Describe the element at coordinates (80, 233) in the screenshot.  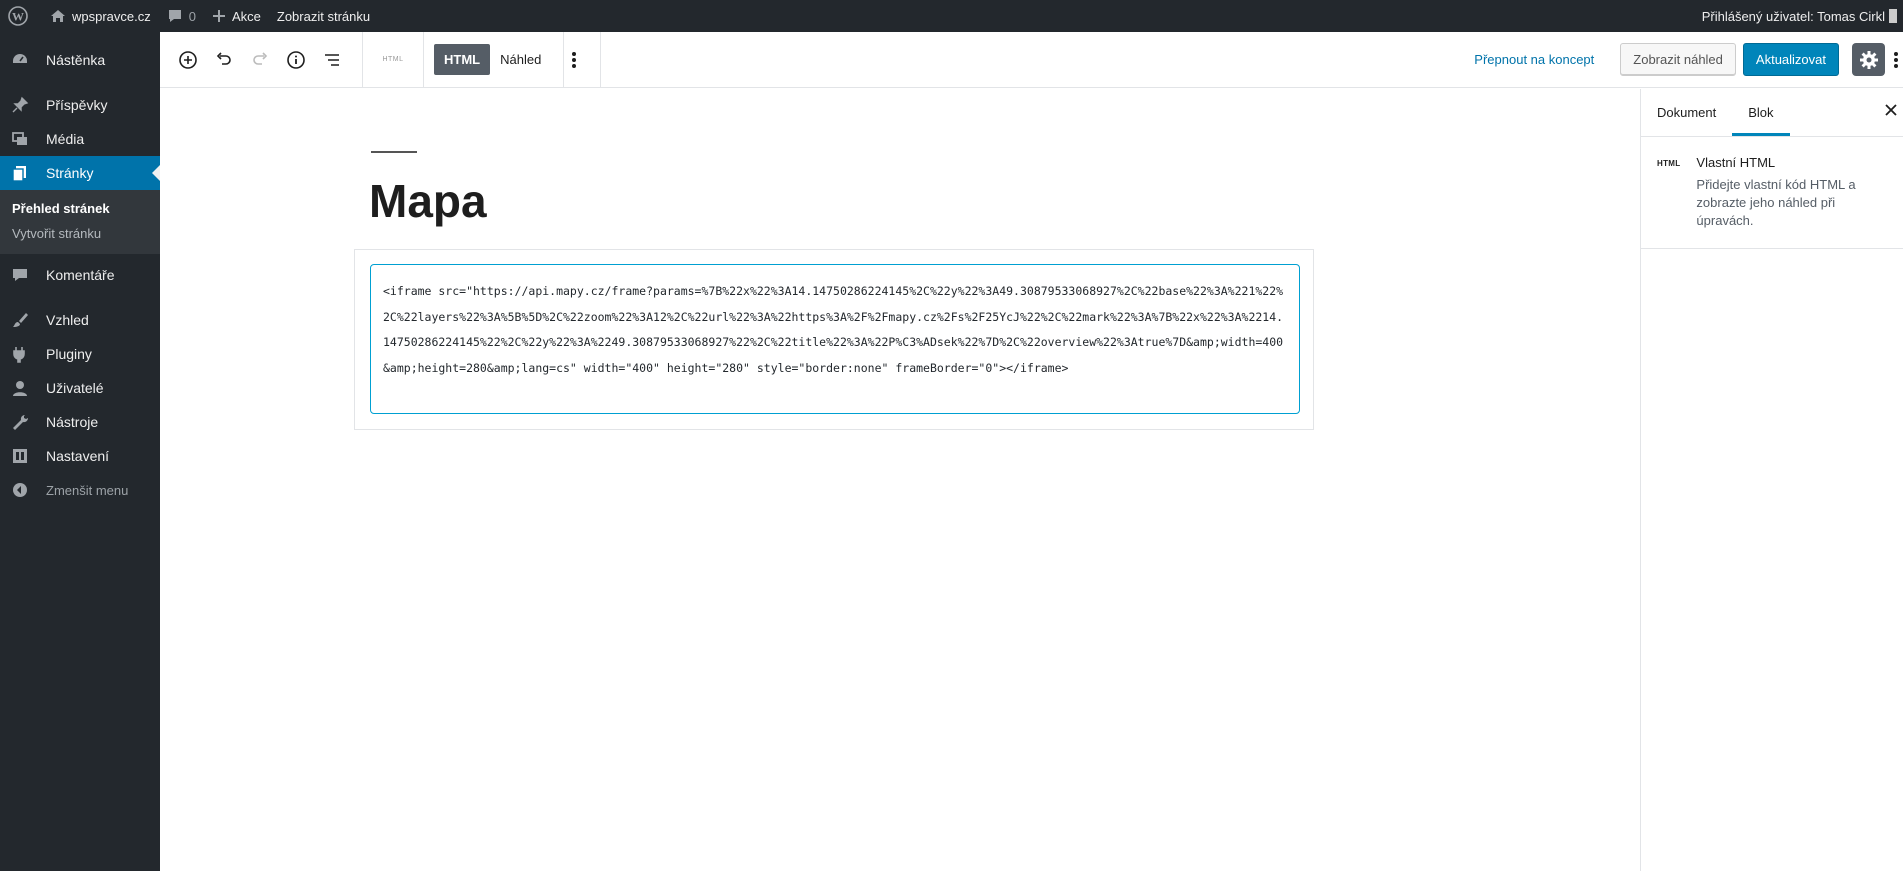
I see `submenu-add-page: Vytvořit stránku` at that location.